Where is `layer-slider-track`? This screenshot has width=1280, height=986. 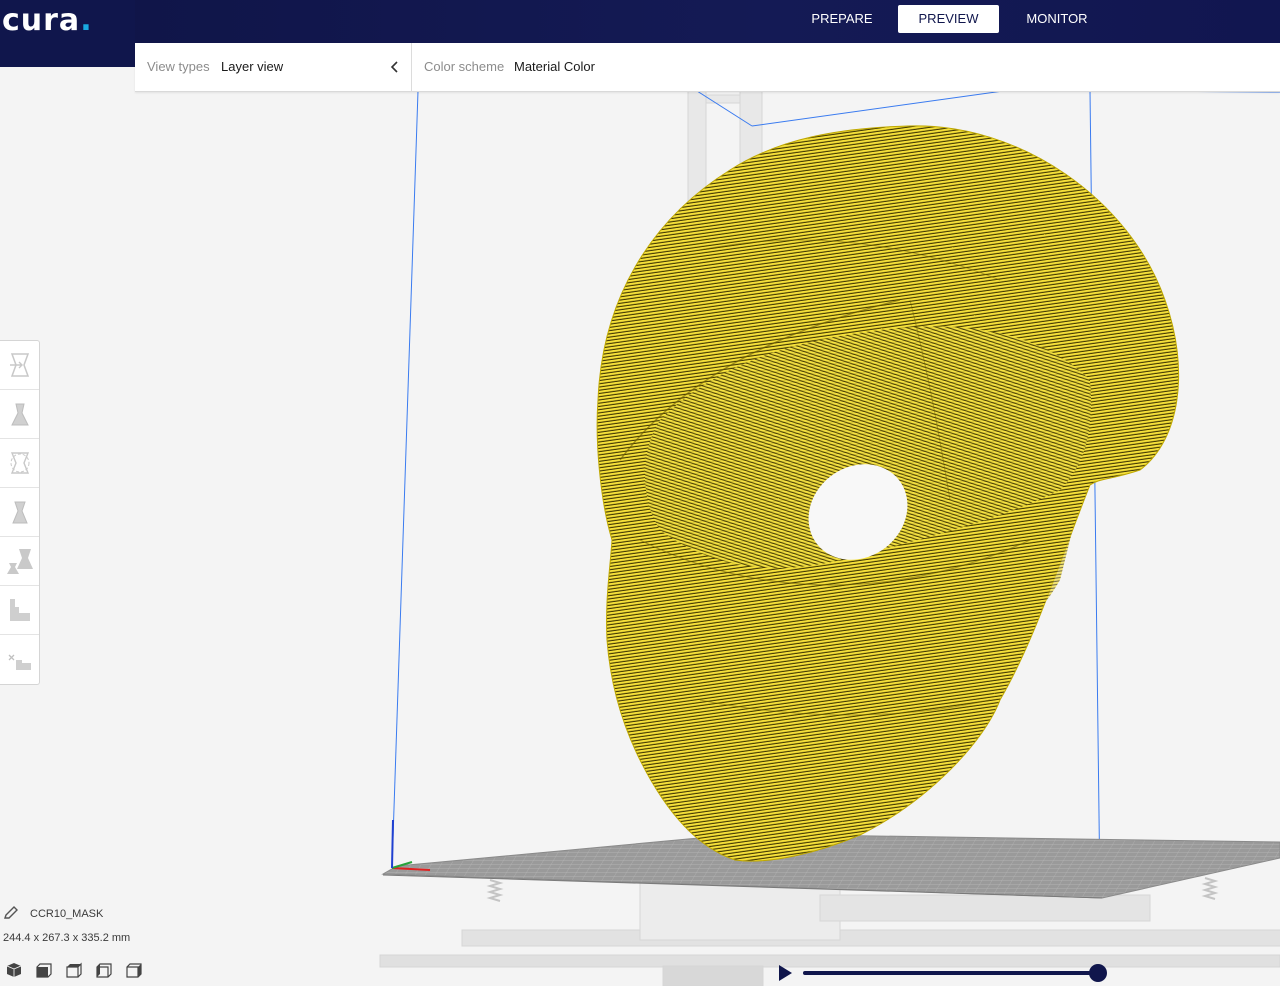
layer-slider-track is located at coordinates (950, 973).